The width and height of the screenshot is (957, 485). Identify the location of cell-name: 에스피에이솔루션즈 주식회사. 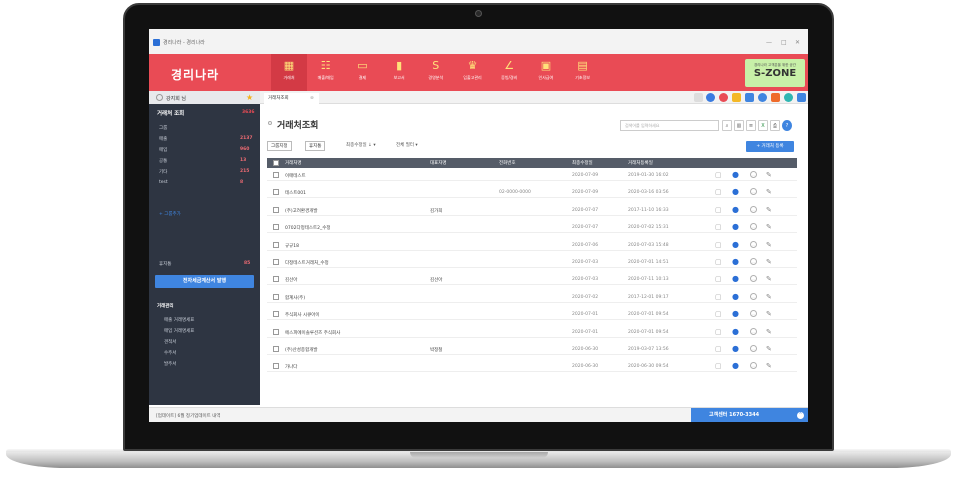
(312, 333).